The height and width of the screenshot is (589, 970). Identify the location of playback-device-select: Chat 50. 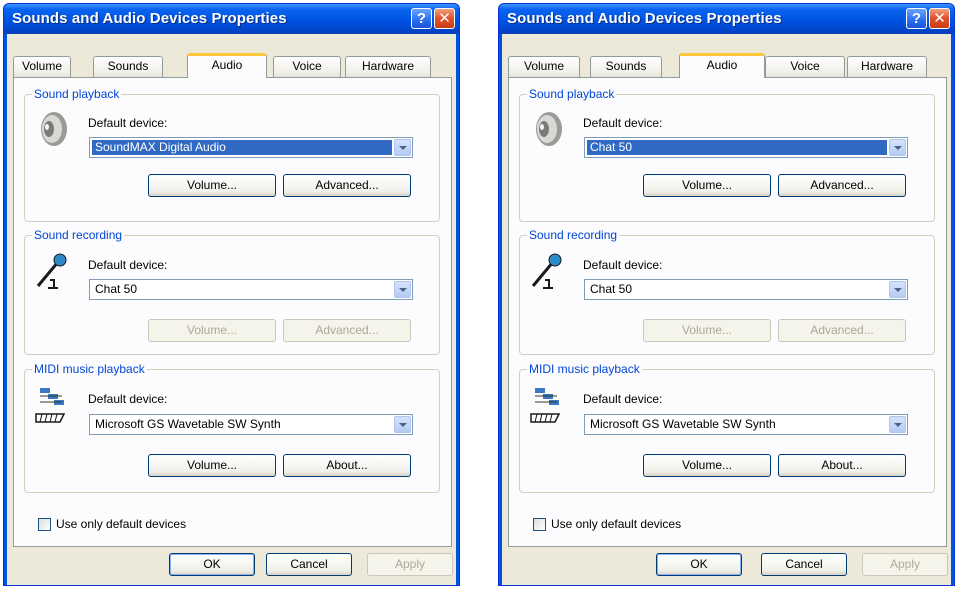
(746, 147).